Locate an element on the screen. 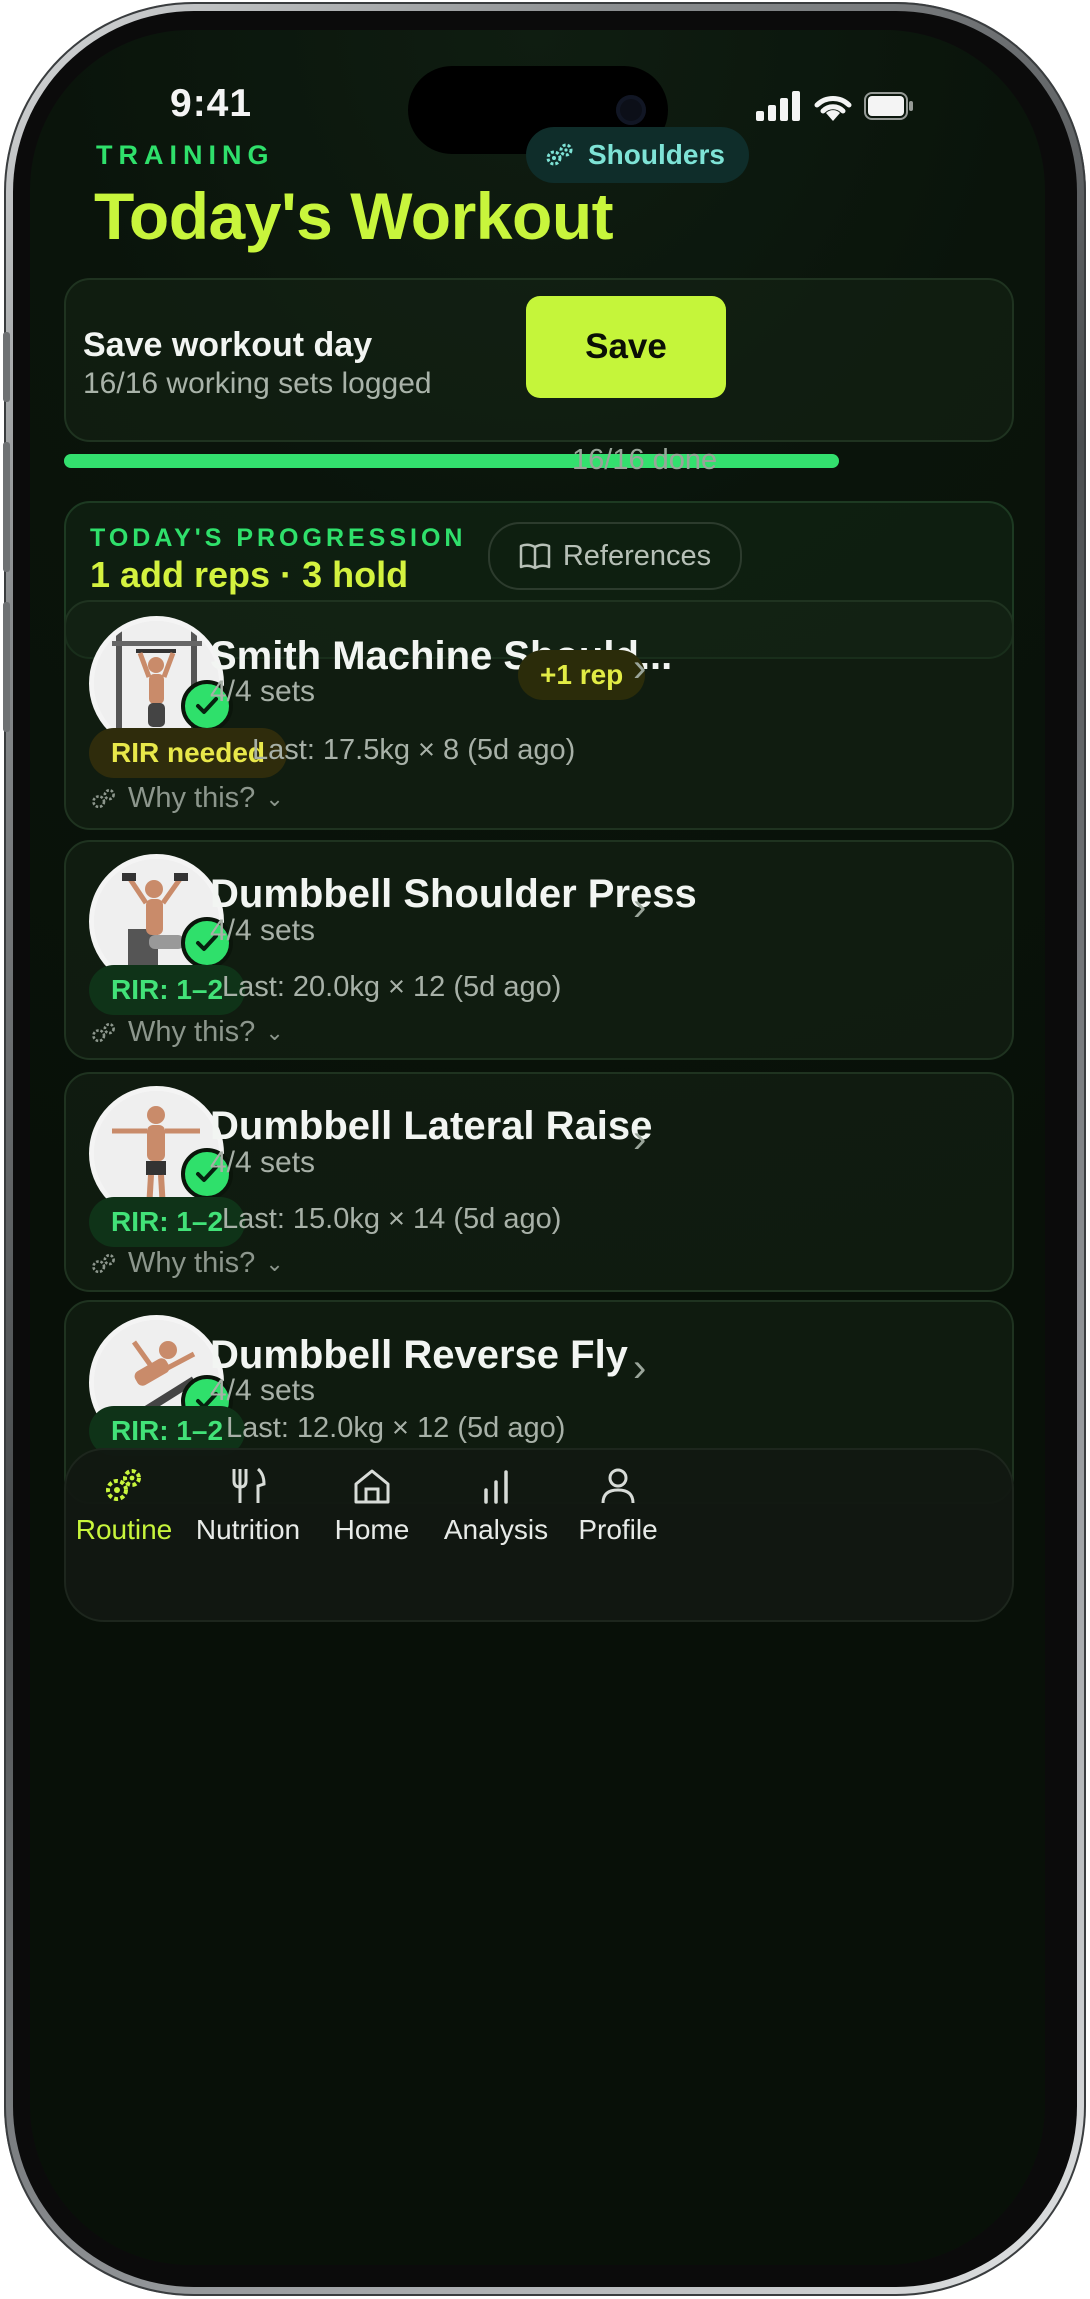 The height and width of the screenshot is (2299, 1090). last-performance: Last: 17.5kg × 8 (5d ago) is located at coordinates (414, 750).